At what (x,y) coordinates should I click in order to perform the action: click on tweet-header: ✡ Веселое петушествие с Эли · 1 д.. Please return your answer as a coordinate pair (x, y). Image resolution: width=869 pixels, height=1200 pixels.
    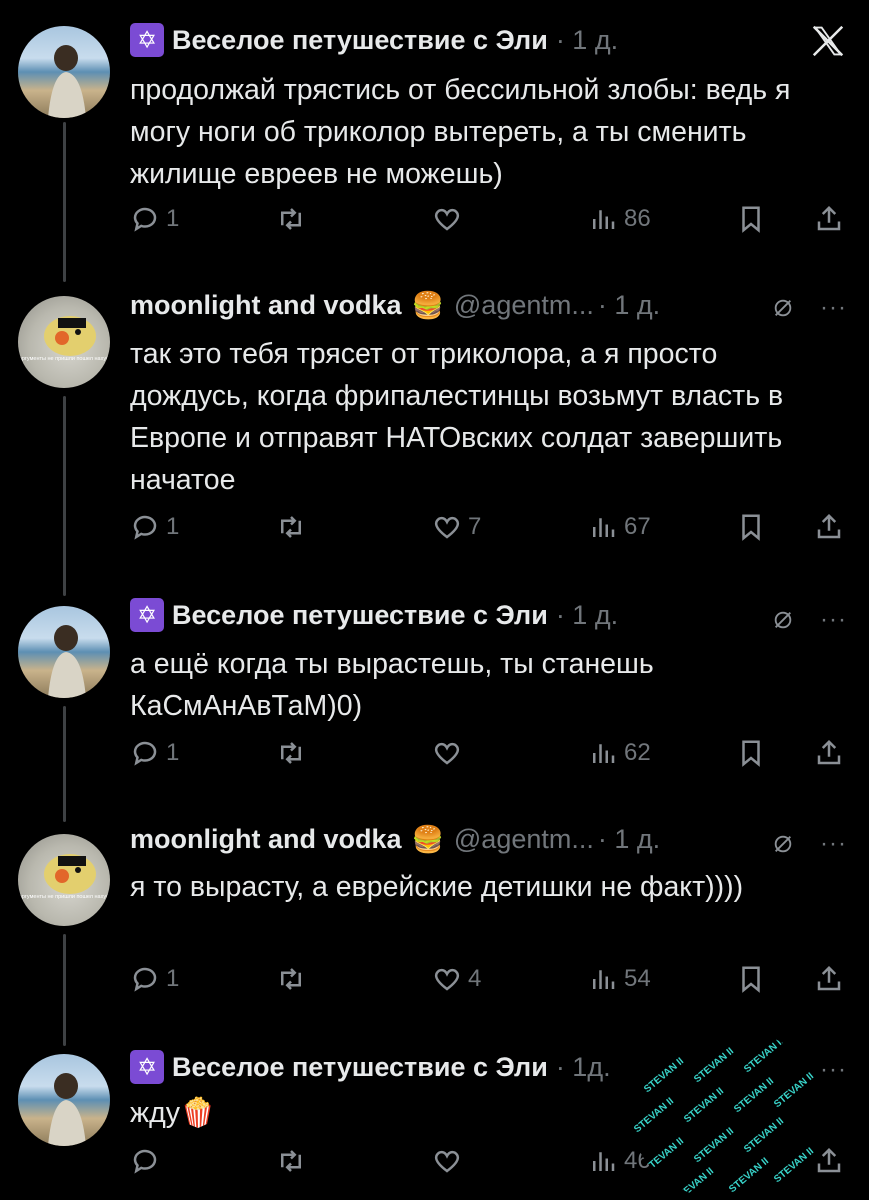
    Looking at the image, I should click on (374, 615).